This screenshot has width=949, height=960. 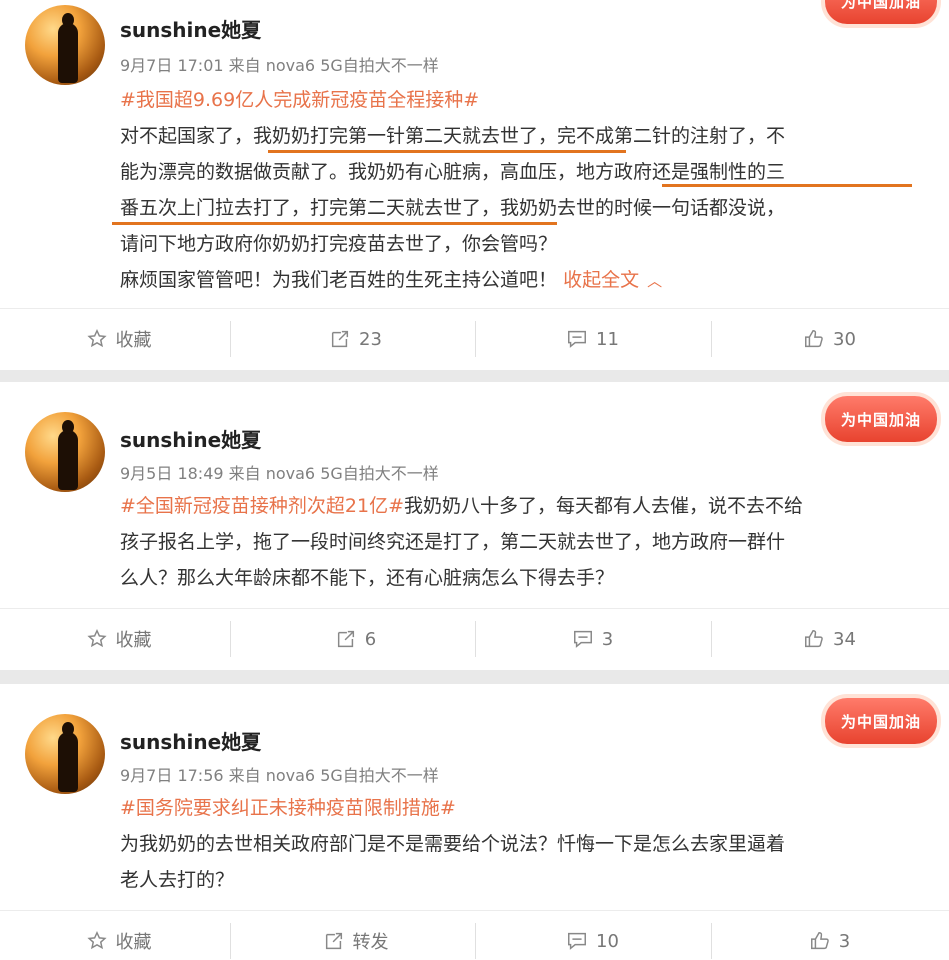 I want to click on post-line: 请问下地方政府你奶奶打完疫苗去世了，你会管吗？, so click(x=339, y=244).